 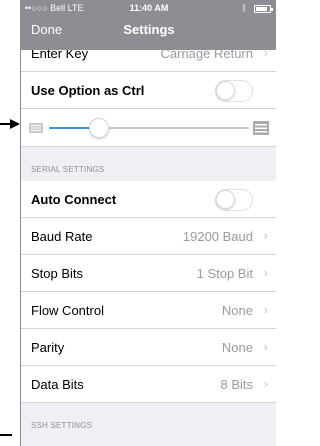 What do you see at coordinates (60, 55) in the screenshot?
I see `enter-key-label: Enter Key` at bounding box center [60, 55].